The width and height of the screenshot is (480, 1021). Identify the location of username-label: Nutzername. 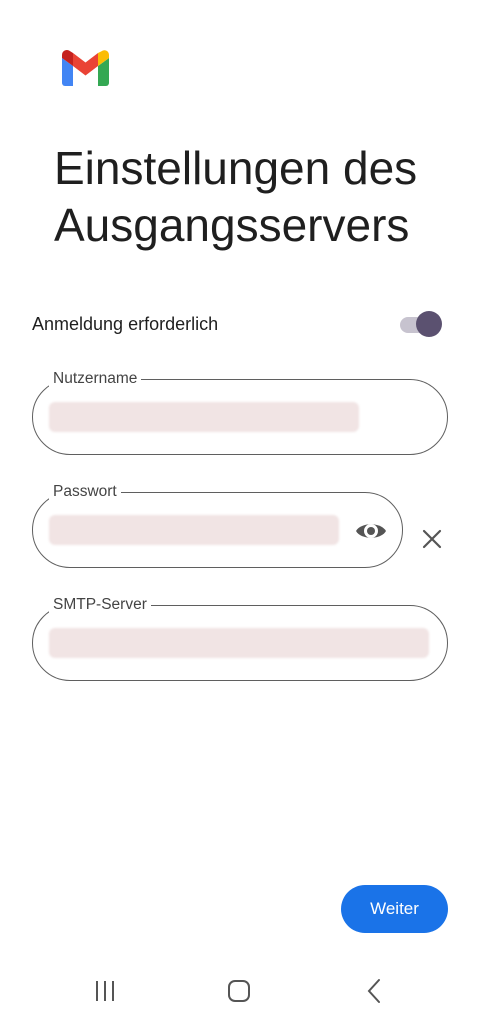
(95, 379).